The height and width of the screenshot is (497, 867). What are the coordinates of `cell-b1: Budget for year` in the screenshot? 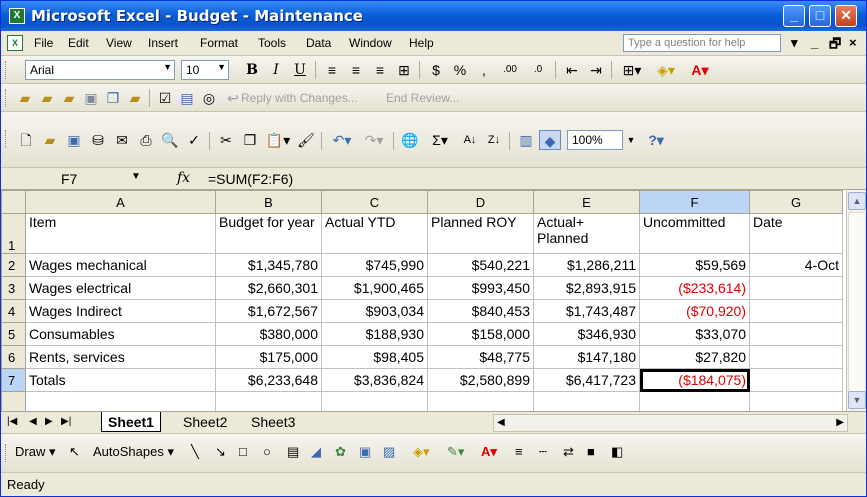 It's located at (268, 233).